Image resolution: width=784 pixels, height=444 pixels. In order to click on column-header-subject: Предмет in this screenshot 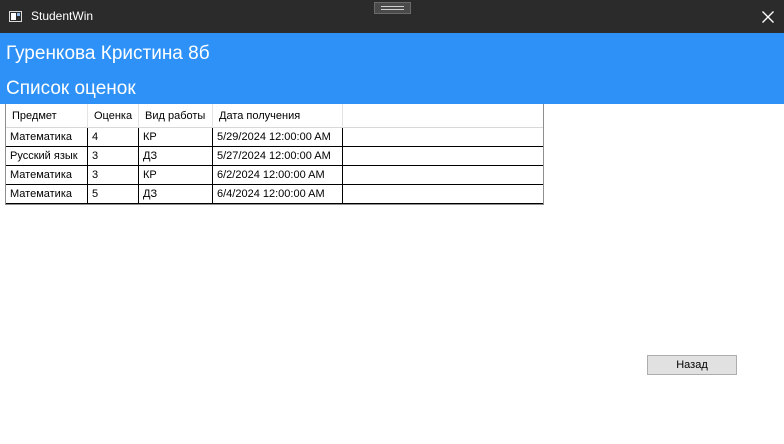, I will do `click(47, 116)`.